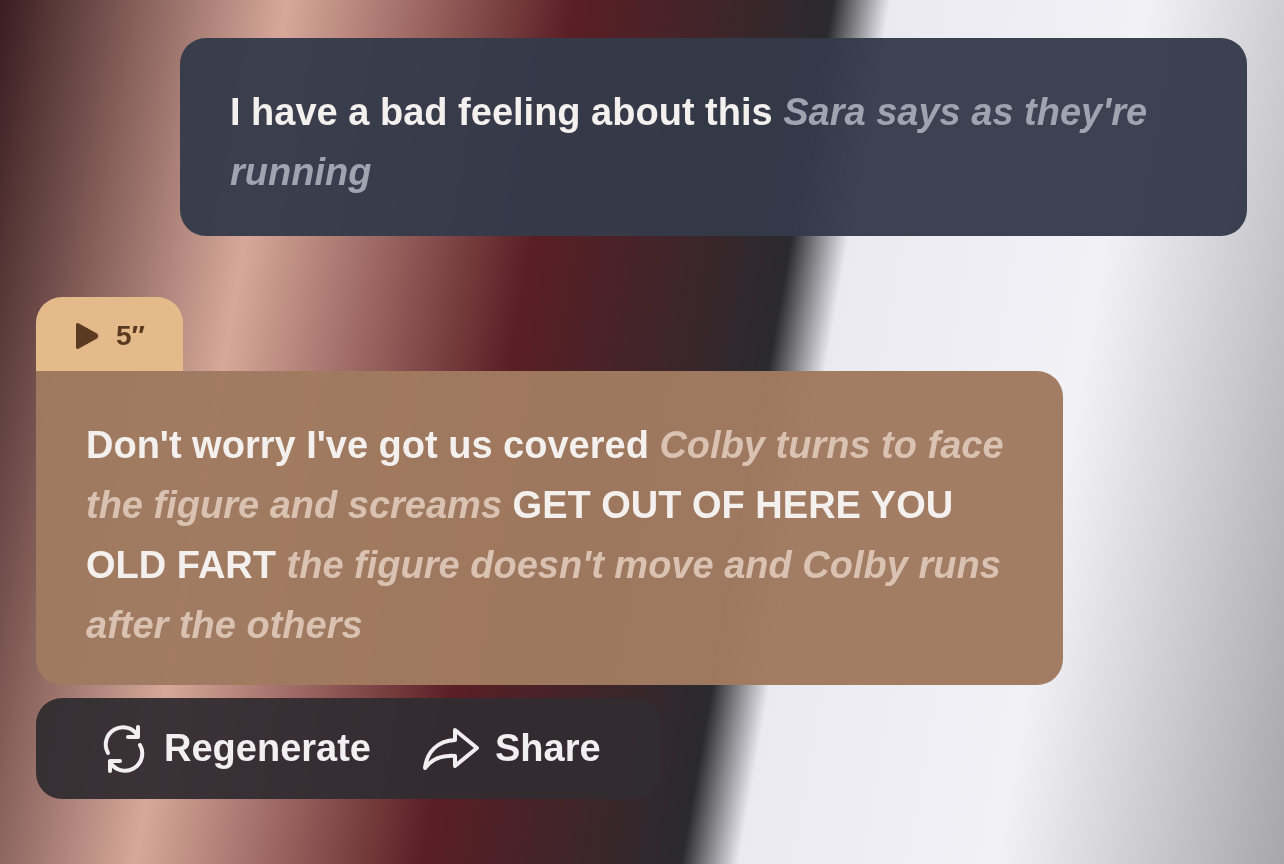 This screenshot has height=864, width=1284. What do you see at coordinates (451, 748) in the screenshot?
I see `share-arrow-icon` at bounding box center [451, 748].